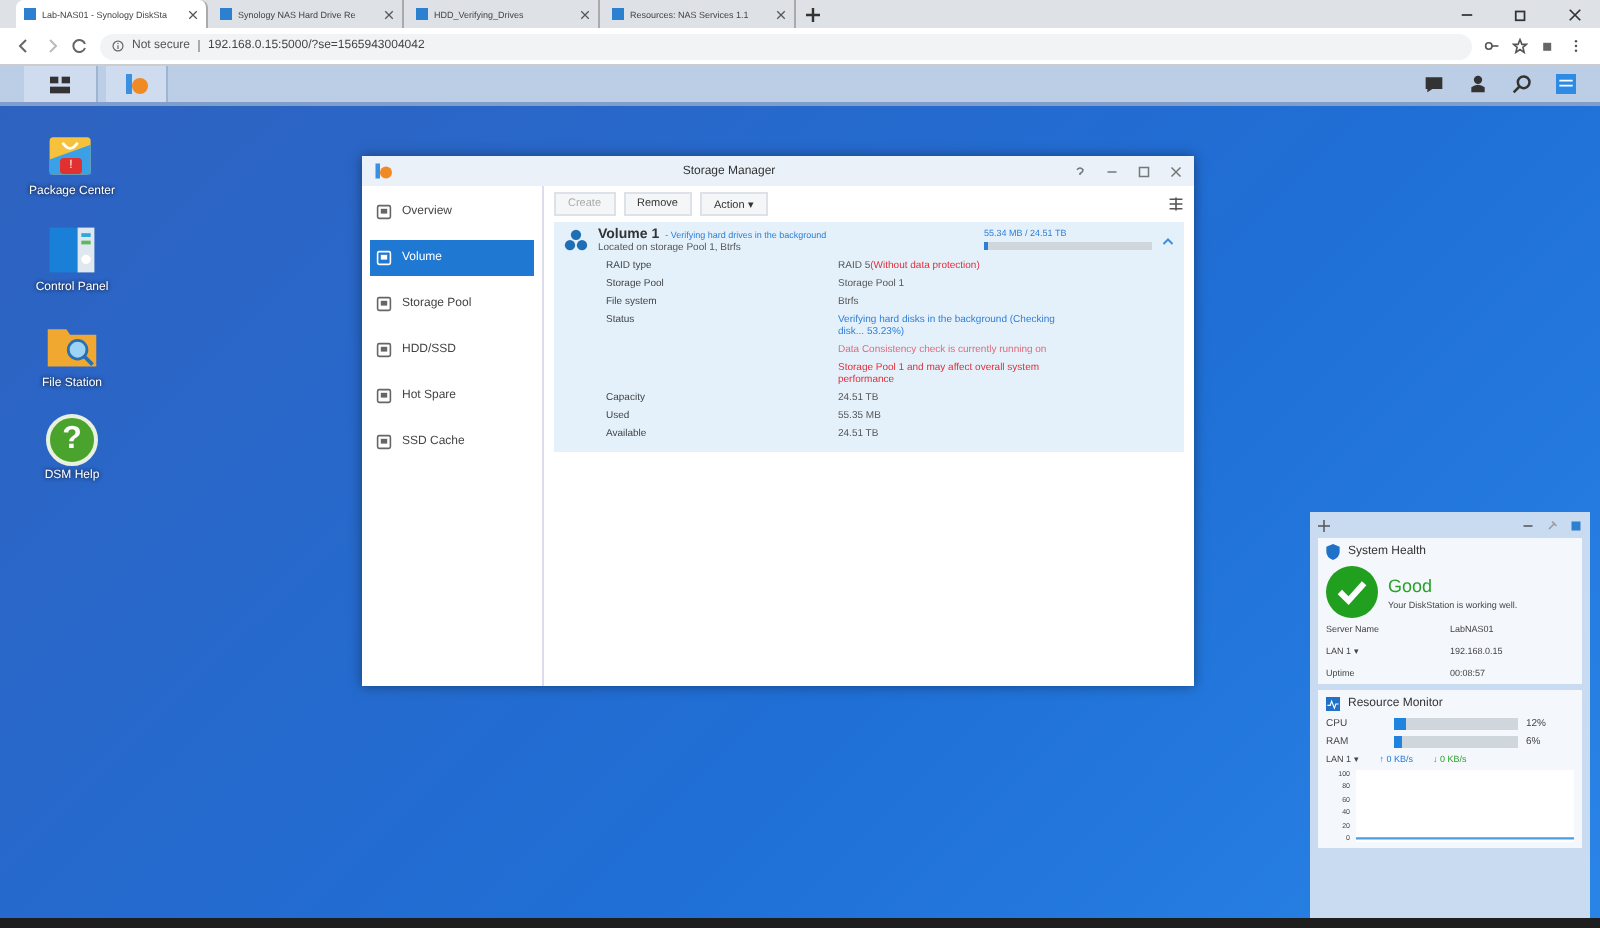  Describe the element at coordinates (1352, 592) in the screenshot. I see `check-icon` at that location.